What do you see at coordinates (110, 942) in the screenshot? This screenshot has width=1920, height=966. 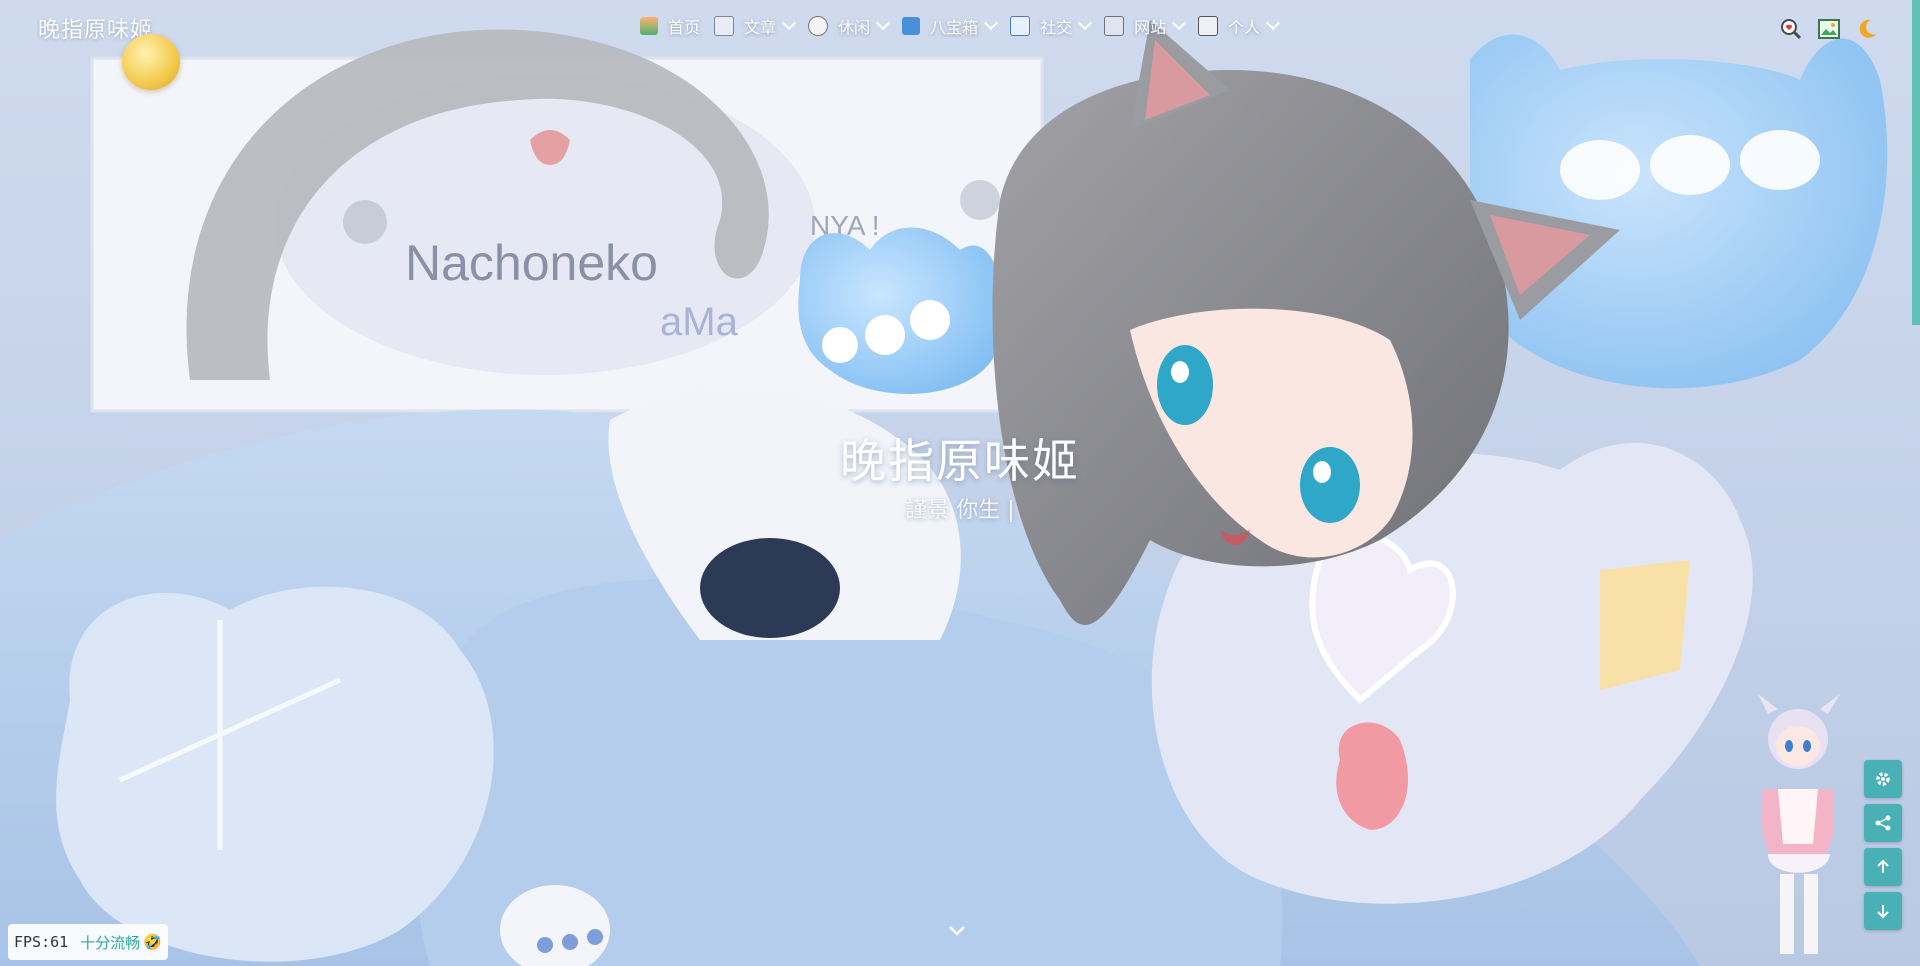 I see `fps-status: 十分流畅` at bounding box center [110, 942].